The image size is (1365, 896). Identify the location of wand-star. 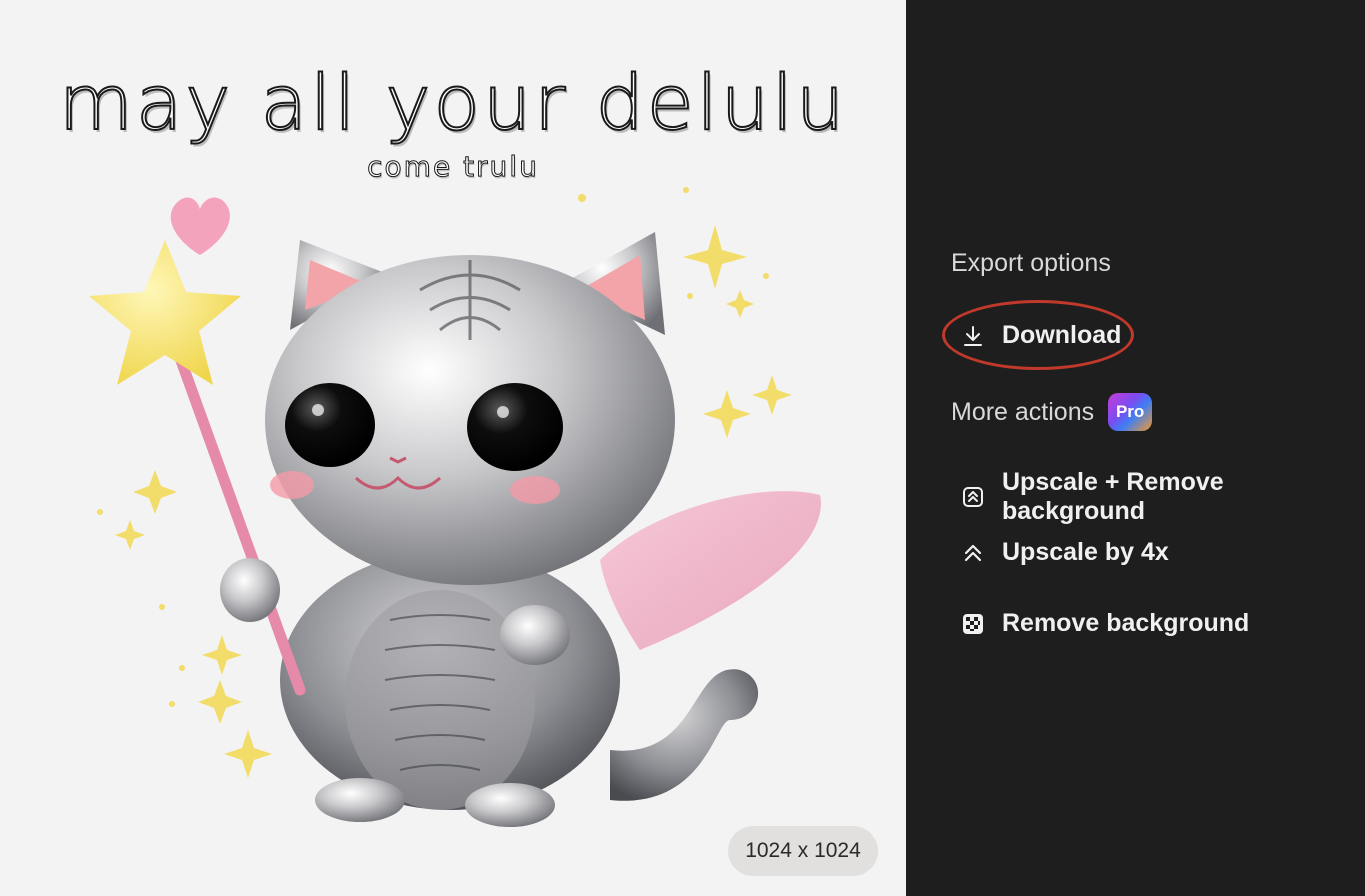
(165, 312).